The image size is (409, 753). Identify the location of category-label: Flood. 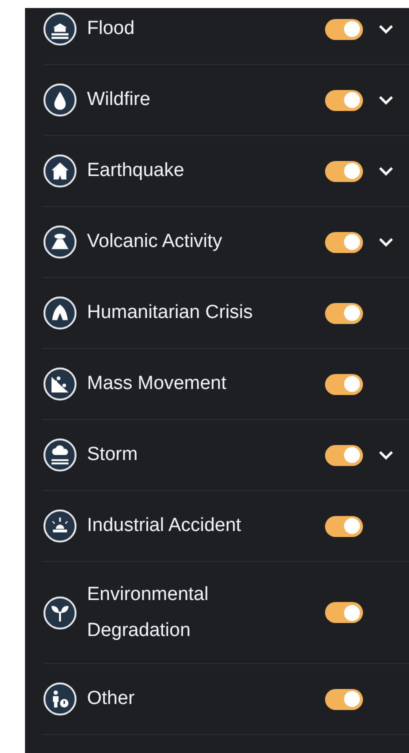
(111, 29).